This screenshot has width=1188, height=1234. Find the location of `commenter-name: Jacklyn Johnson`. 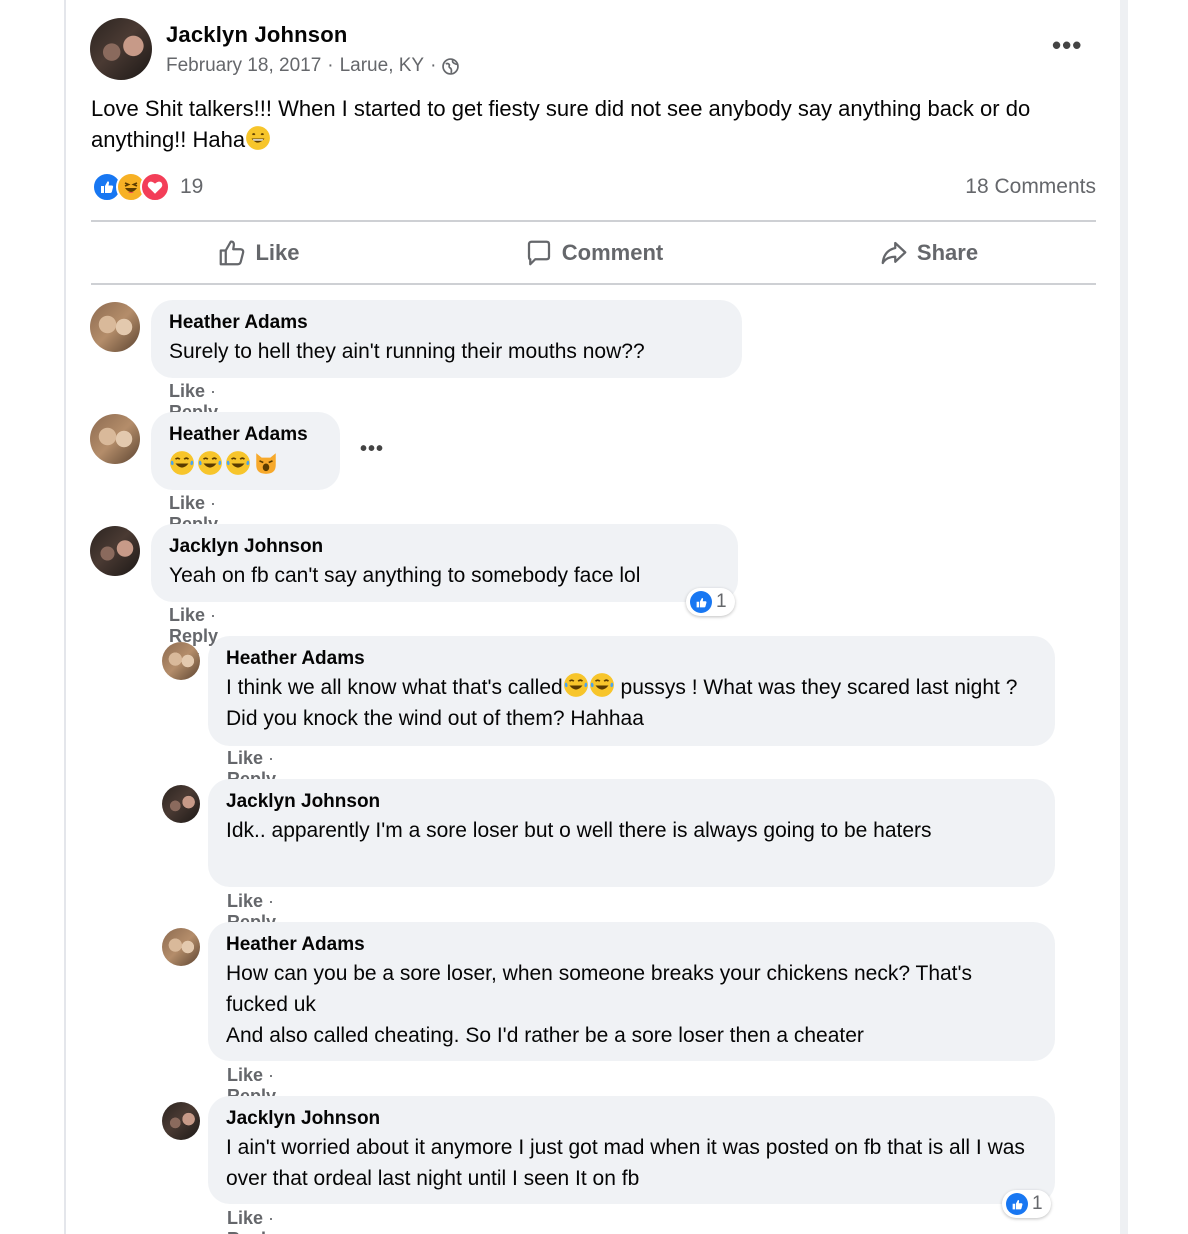

commenter-name: Jacklyn Johnson is located at coordinates (444, 547).